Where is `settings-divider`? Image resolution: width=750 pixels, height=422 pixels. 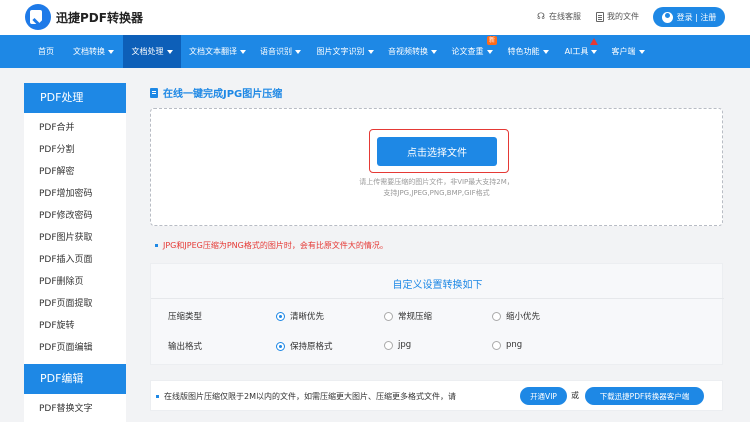
settings-divider is located at coordinates (437, 298).